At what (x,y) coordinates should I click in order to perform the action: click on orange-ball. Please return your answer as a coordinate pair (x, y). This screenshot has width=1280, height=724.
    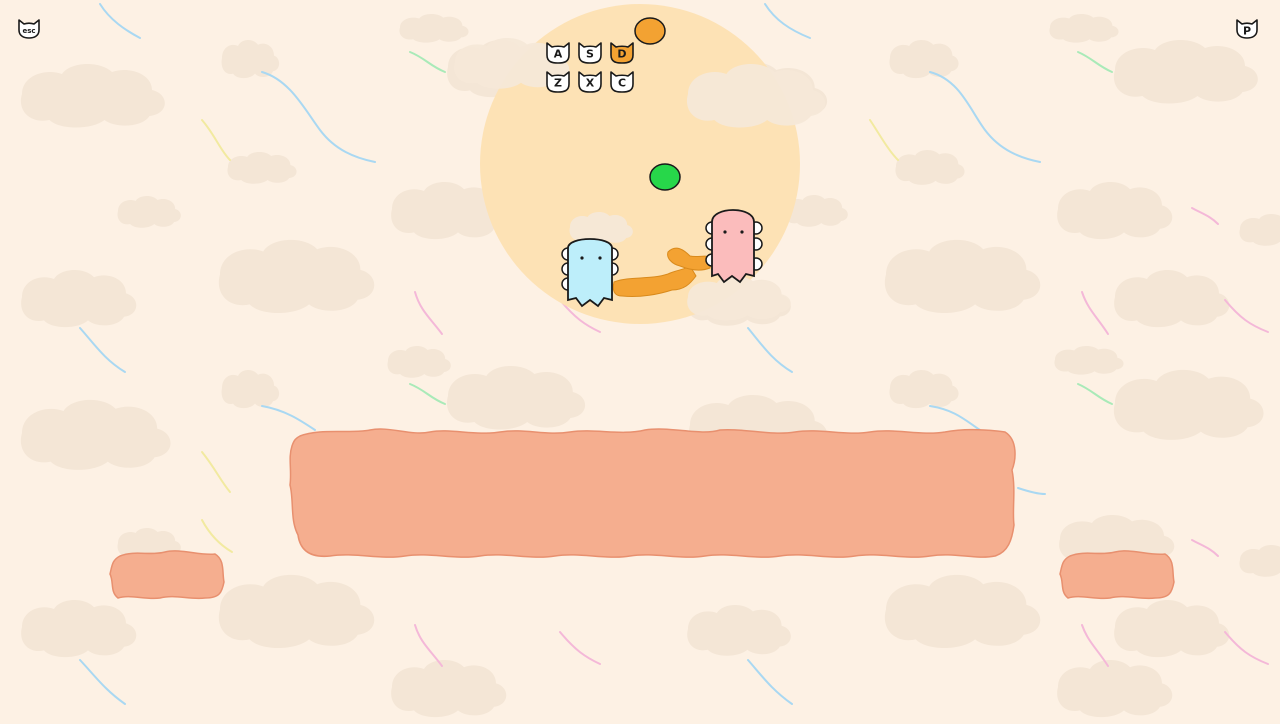
    Looking at the image, I should click on (650, 31).